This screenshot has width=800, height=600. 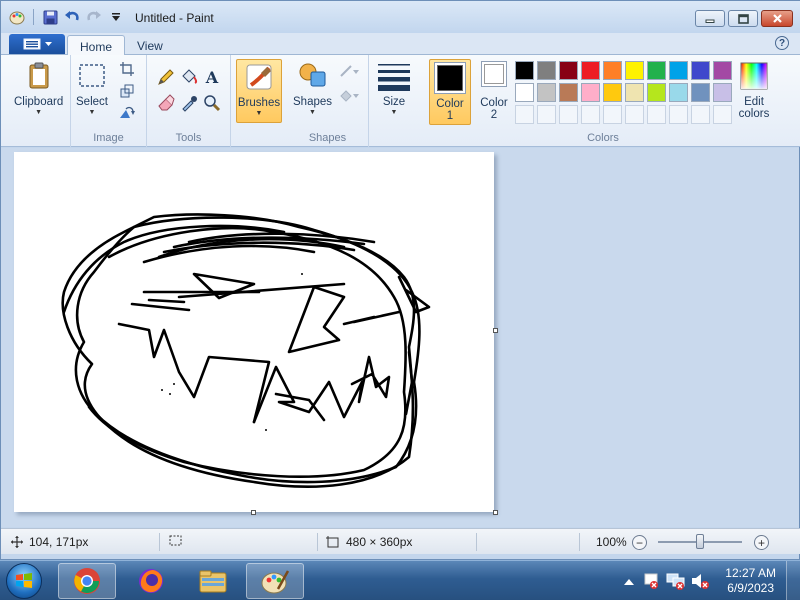 What do you see at coordinates (150, 45) in the screenshot?
I see `tab-view: View` at bounding box center [150, 45].